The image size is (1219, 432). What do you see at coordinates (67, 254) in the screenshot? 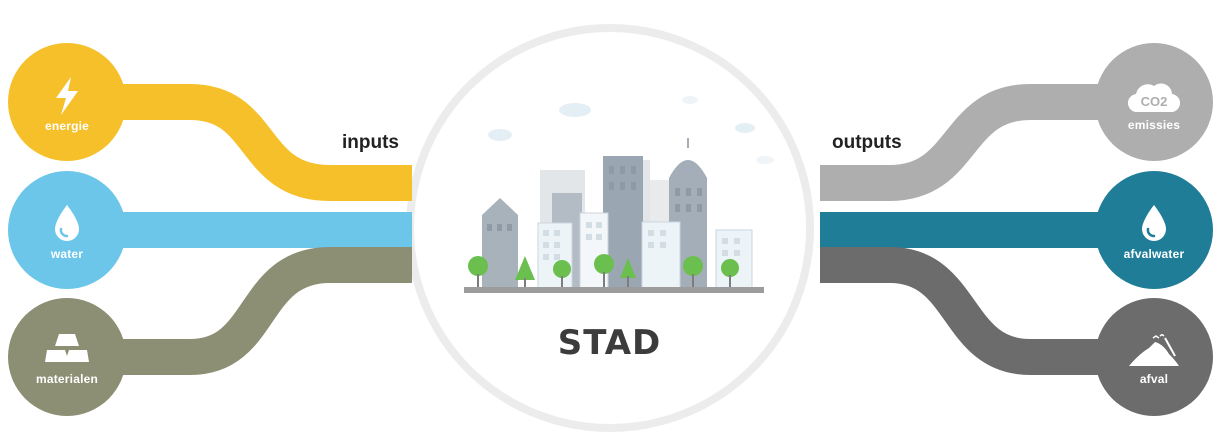
I see `water-label: water` at bounding box center [67, 254].